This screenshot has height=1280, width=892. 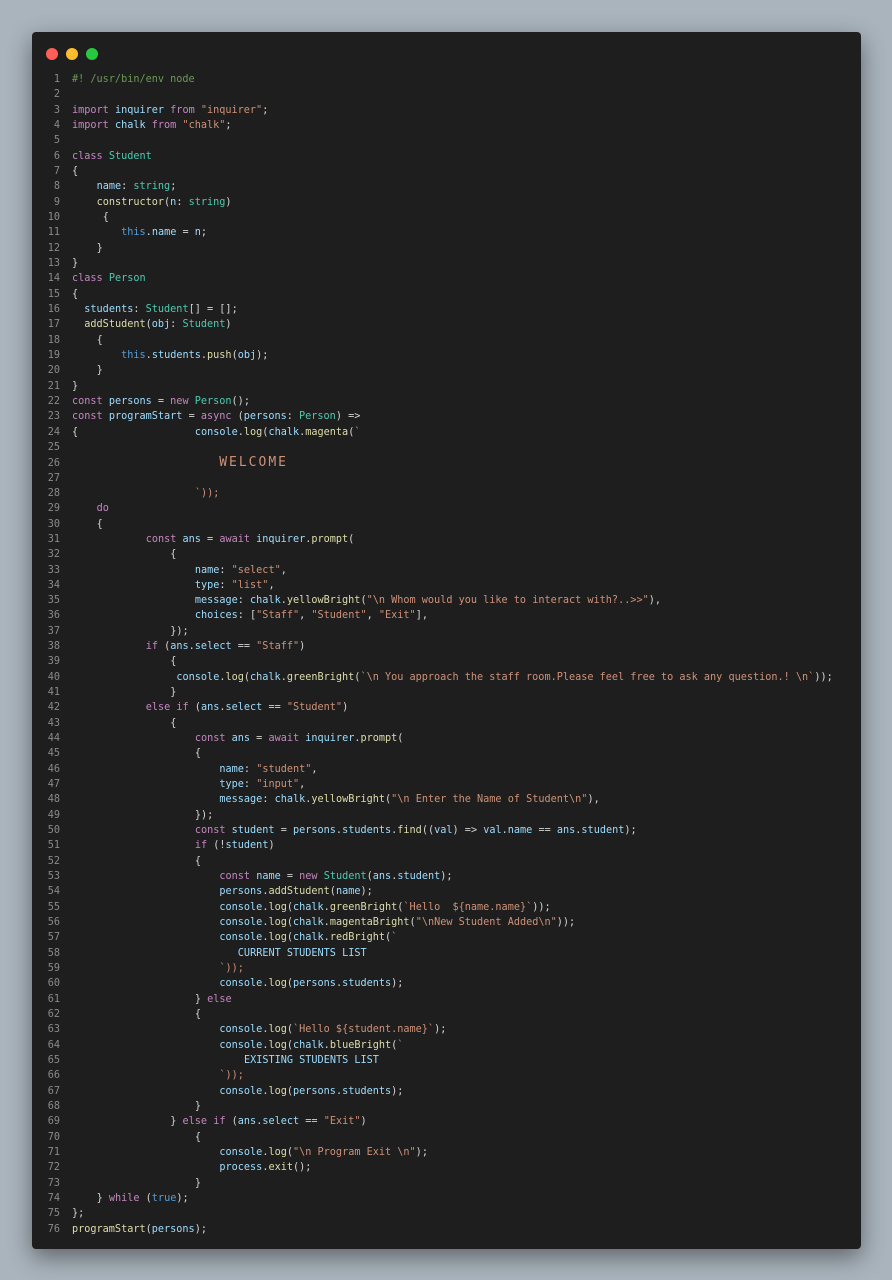 I want to click on code-line: 10 {, so click(x=446, y=217).